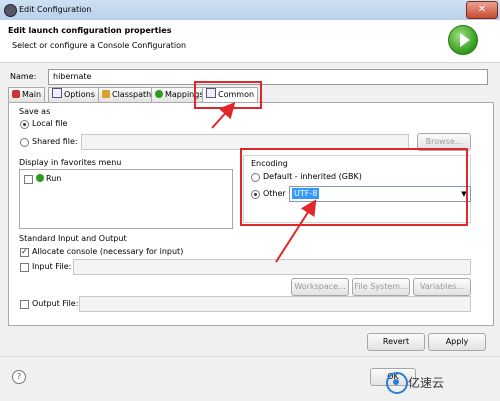 The width and height of the screenshot is (500, 401). Describe the element at coordinates (223, 115) in the screenshot. I see `arrow-to-common-tab` at that location.